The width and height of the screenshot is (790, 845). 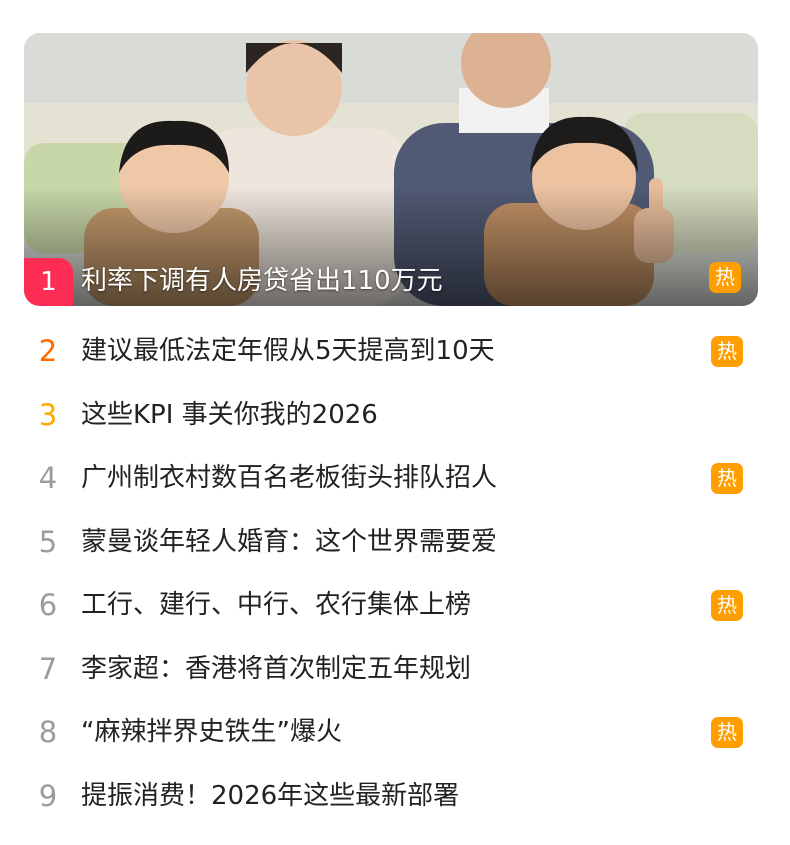 What do you see at coordinates (289, 479) in the screenshot?
I see `headline: 广州制衣村数百名老板街头排队招人` at bounding box center [289, 479].